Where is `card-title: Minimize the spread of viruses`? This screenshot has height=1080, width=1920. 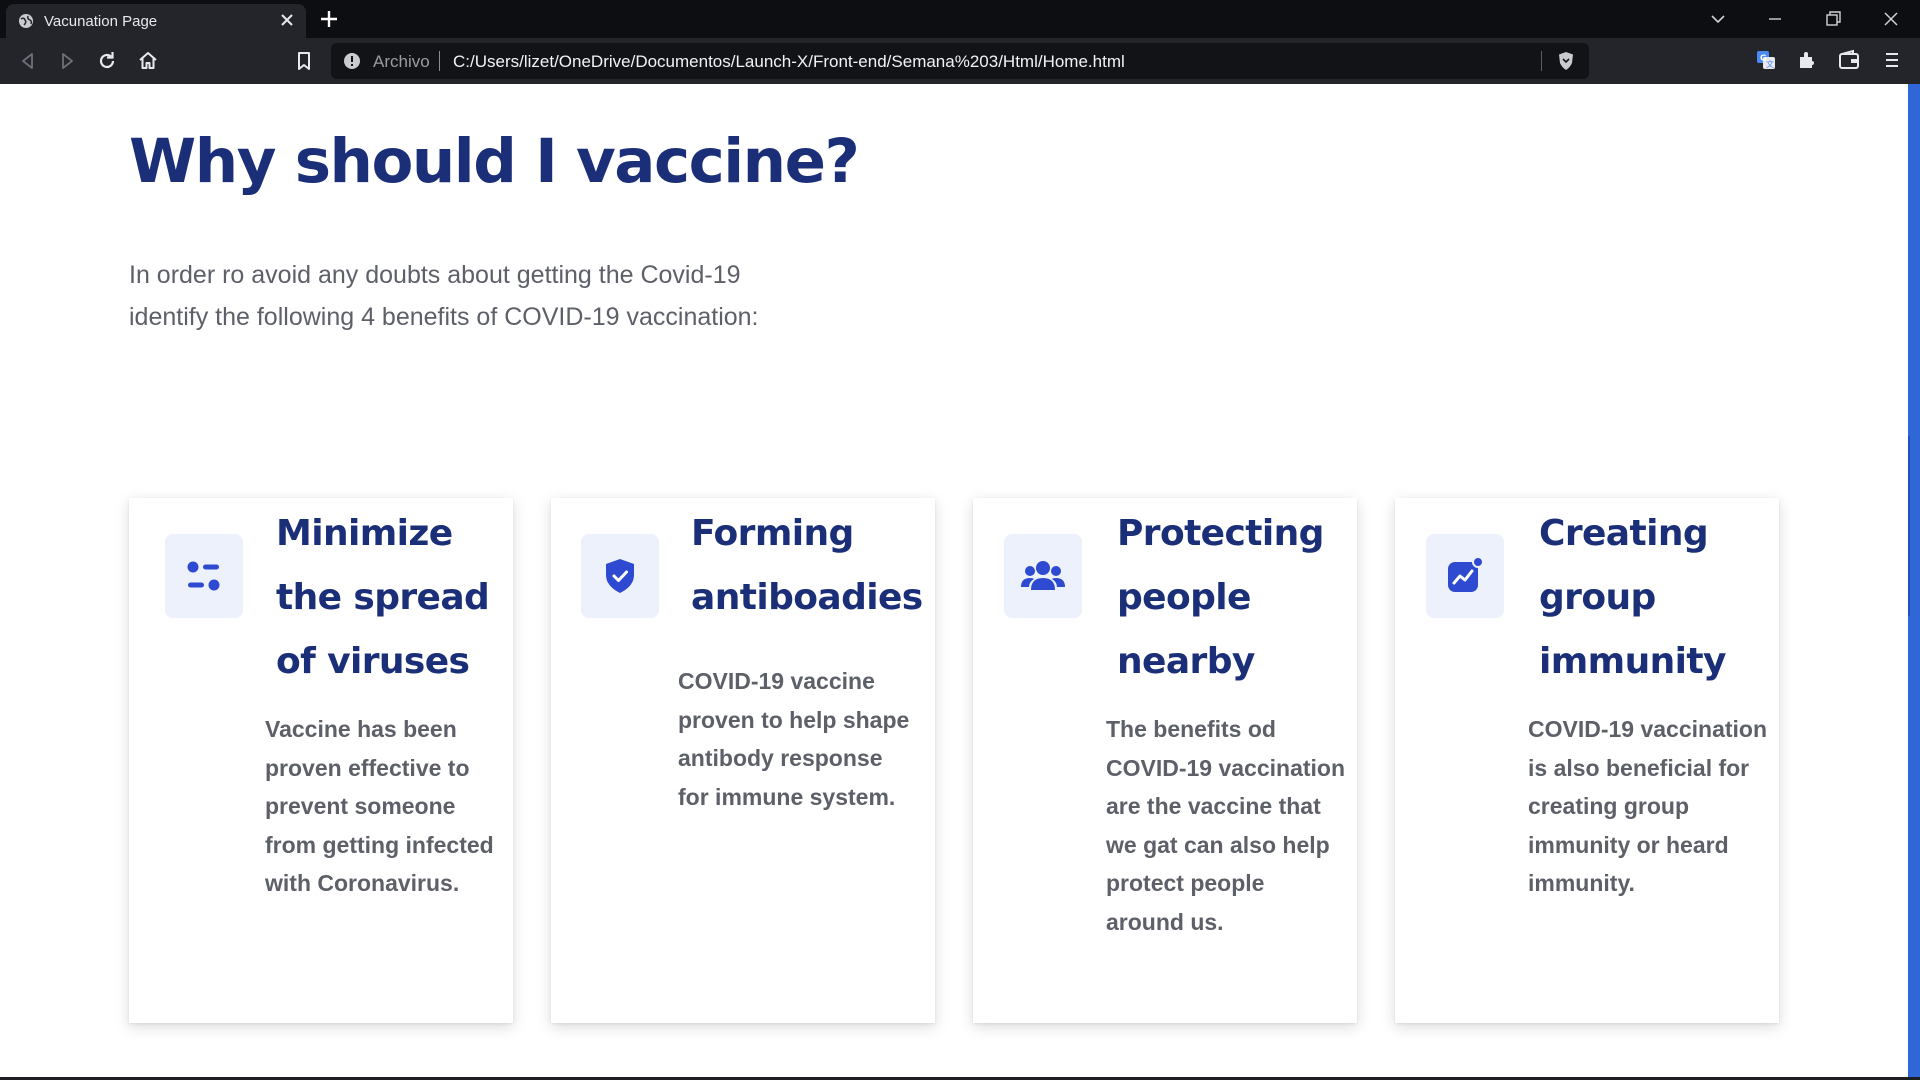 card-title: Minimize the spread of viruses is located at coordinates (383, 597).